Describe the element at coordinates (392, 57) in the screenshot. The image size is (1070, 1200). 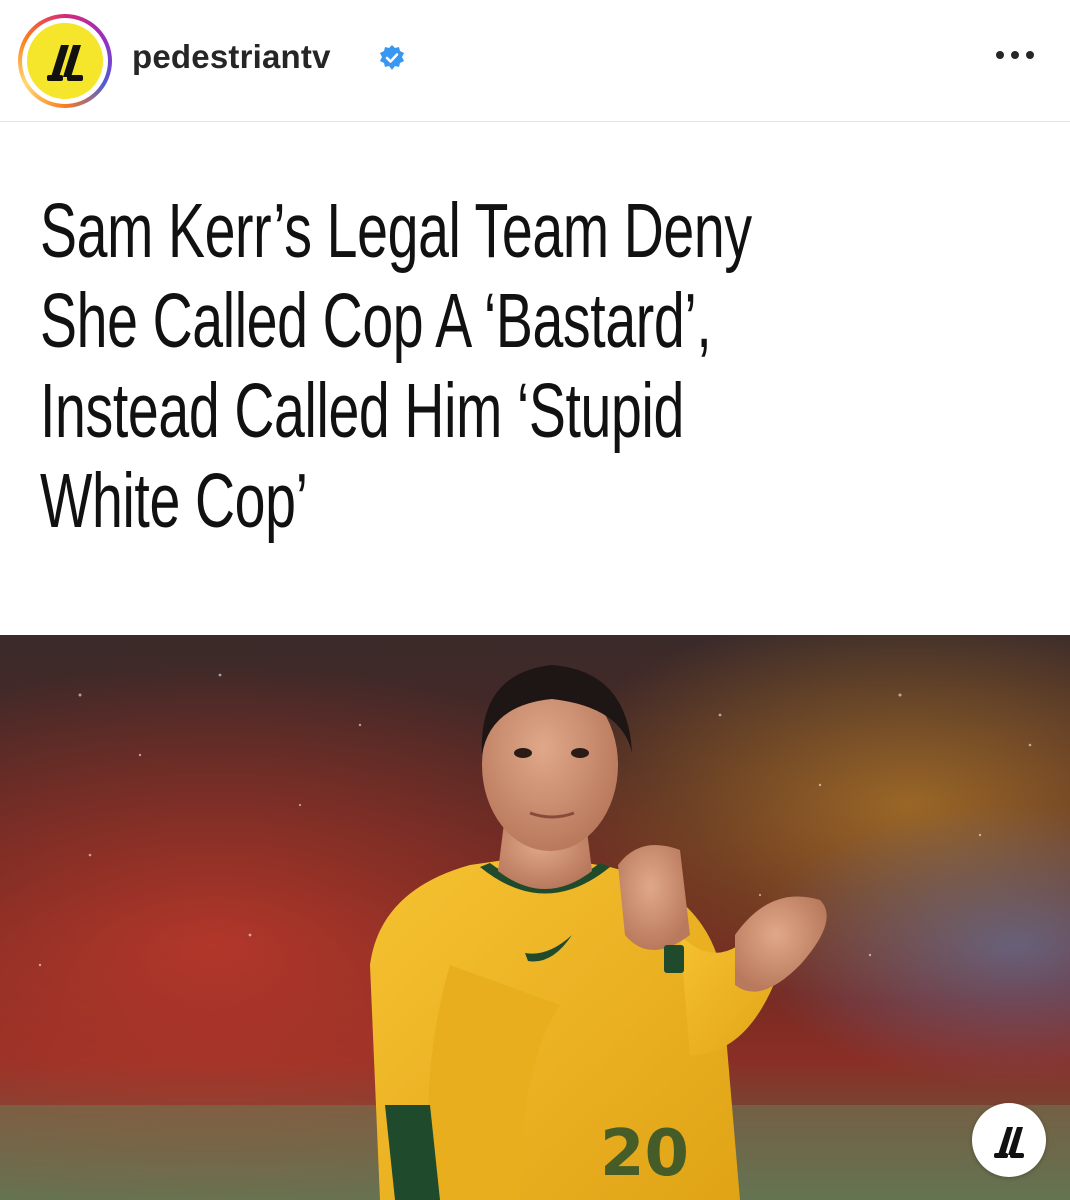
I see `verified-badge-icon` at that location.